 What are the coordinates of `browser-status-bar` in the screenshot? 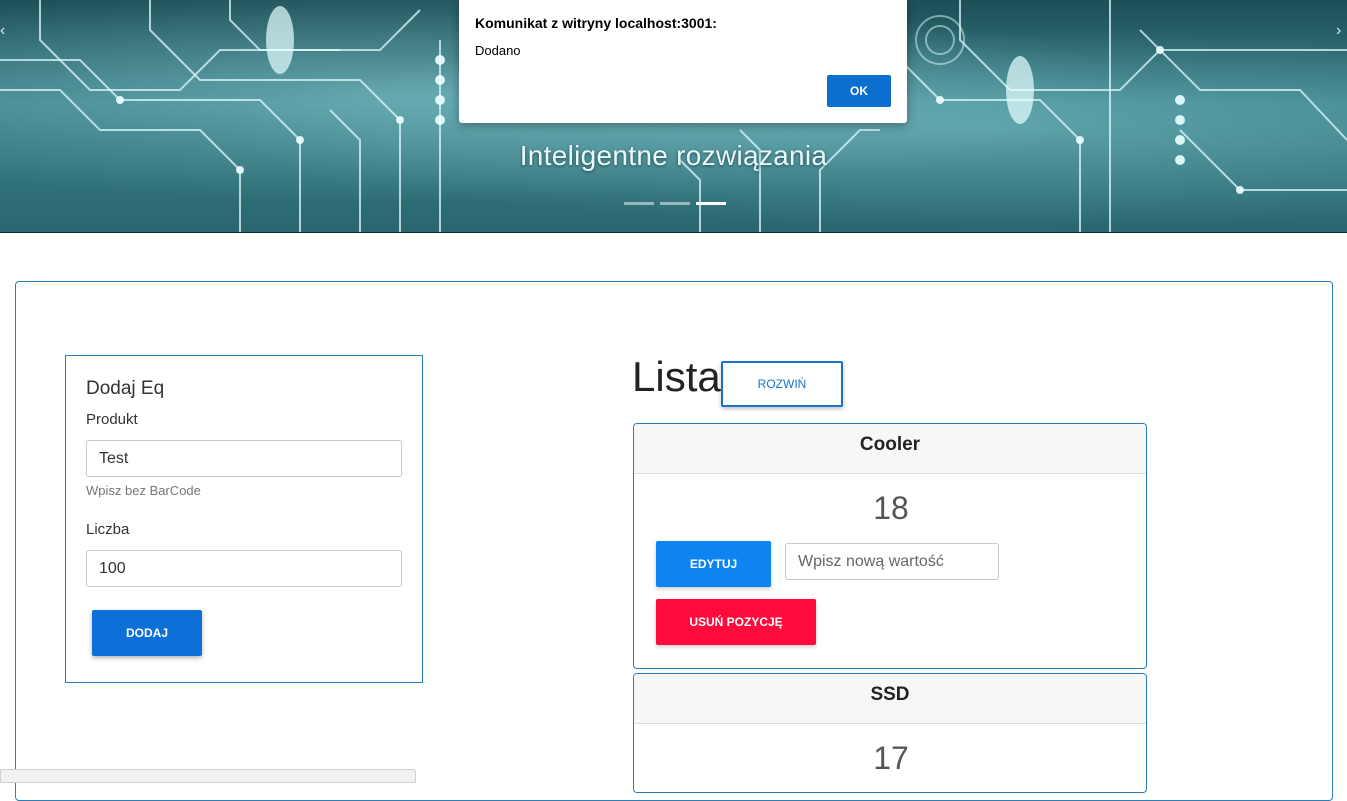 It's located at (208, 776).